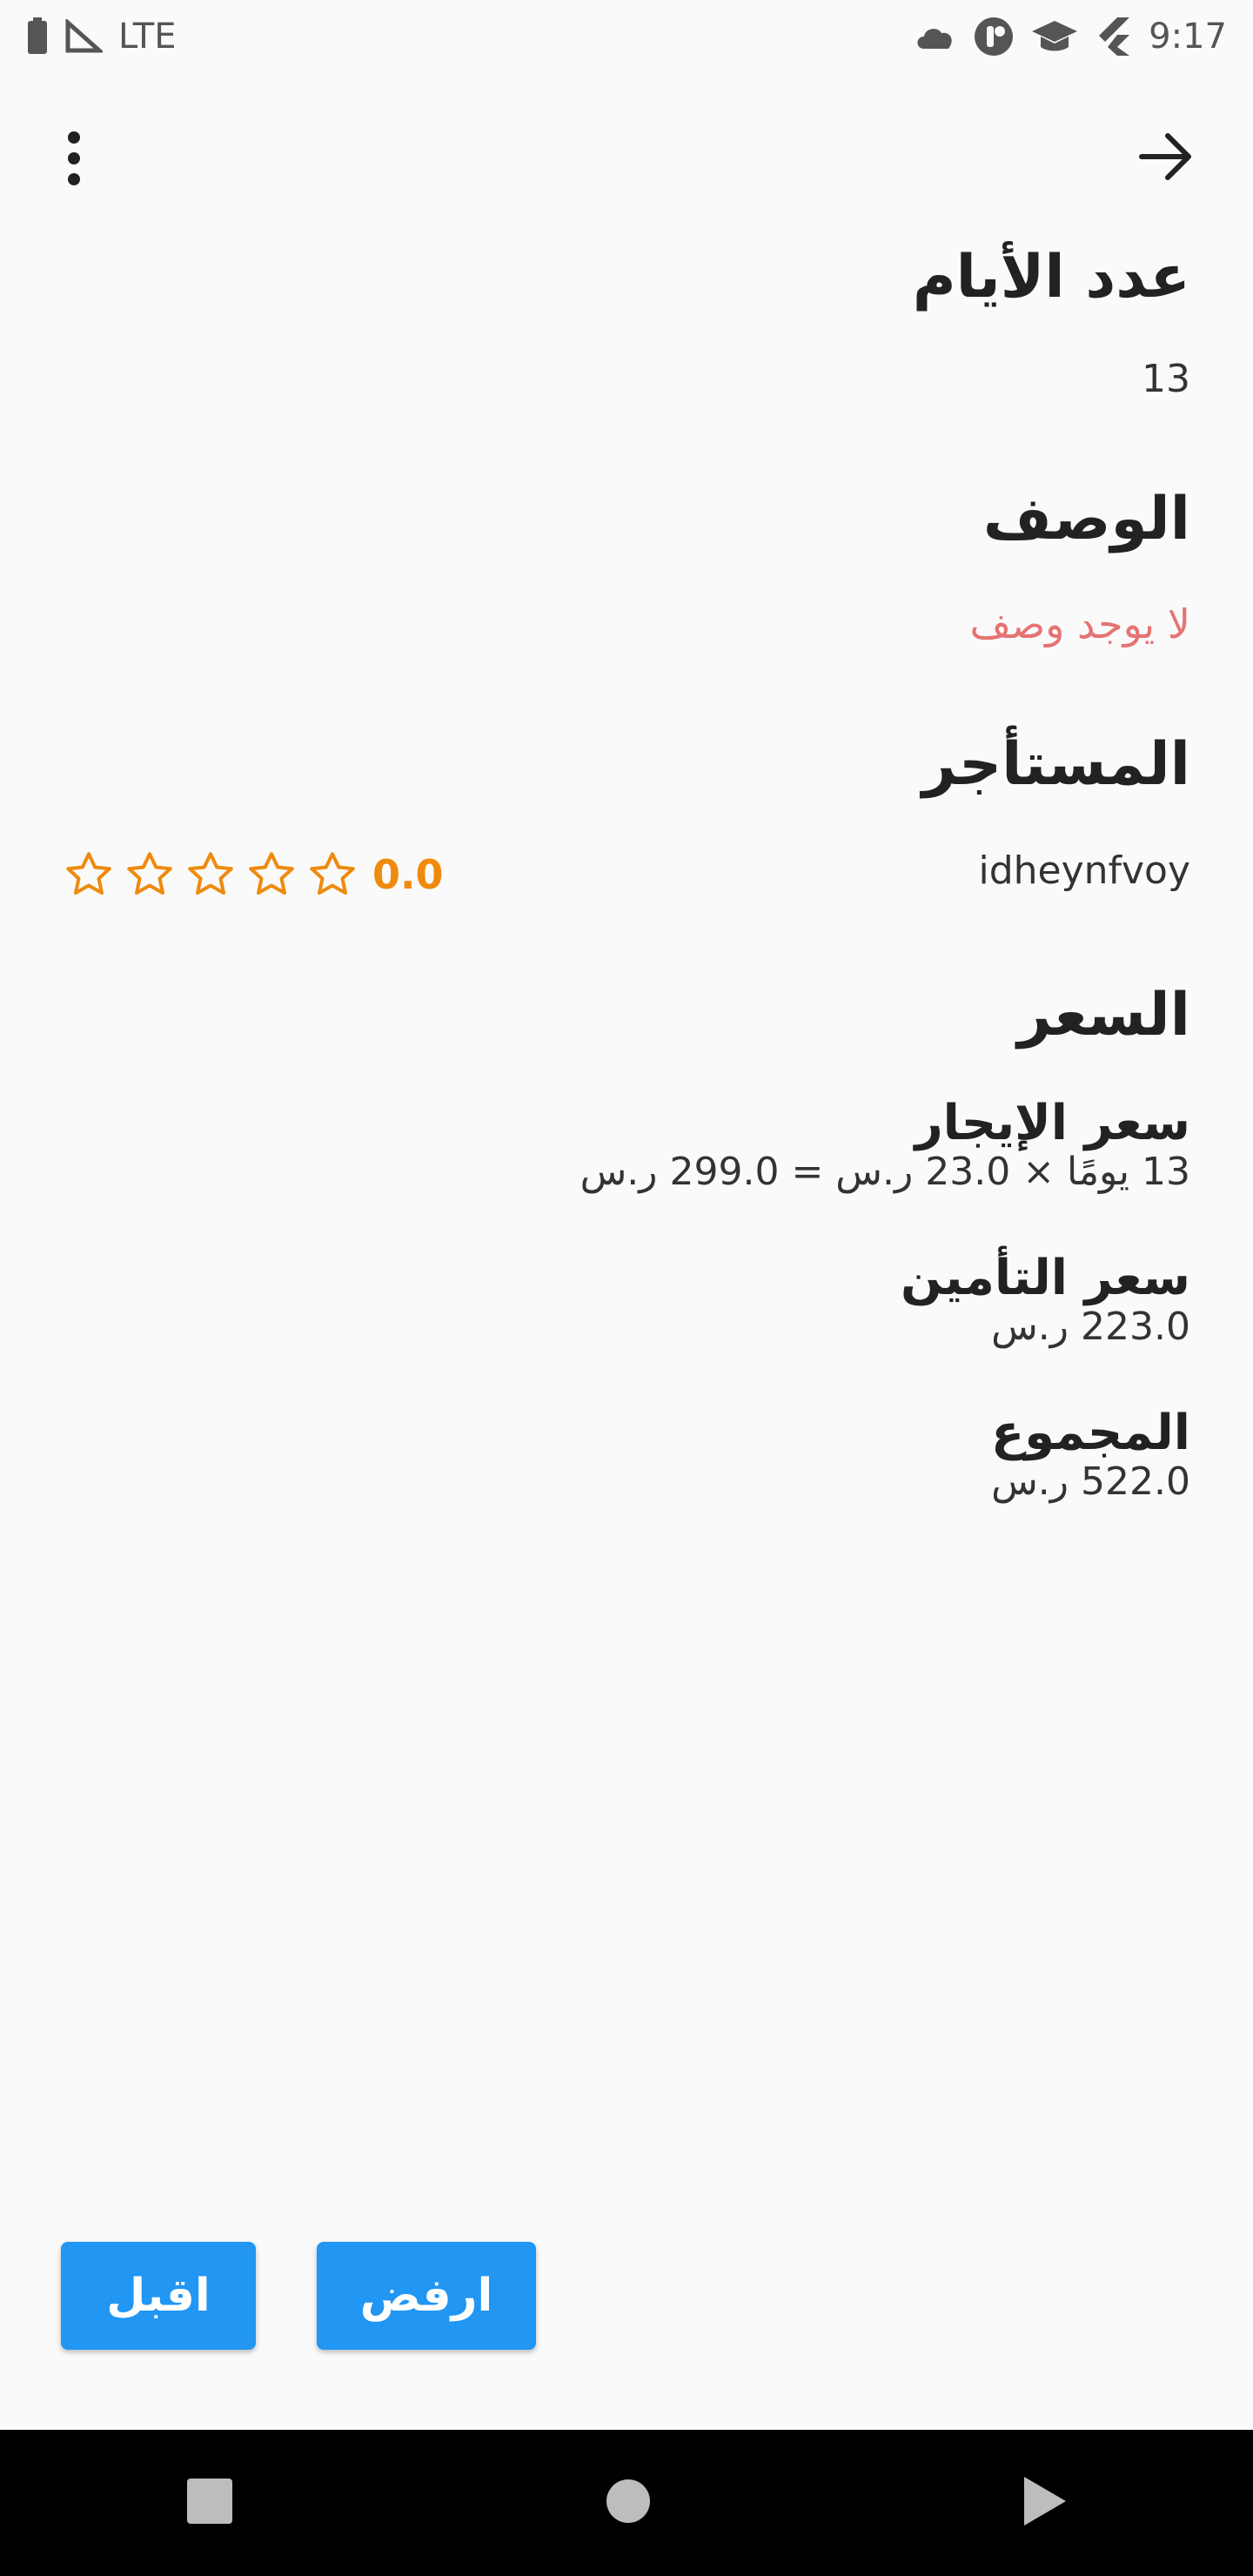 The width and height of the screenshot is (1253, 2576). Describe the element at coordinates (1052, 1123) in the screenshot. I see `rent-price-label: سعر الإيجار` at that location.